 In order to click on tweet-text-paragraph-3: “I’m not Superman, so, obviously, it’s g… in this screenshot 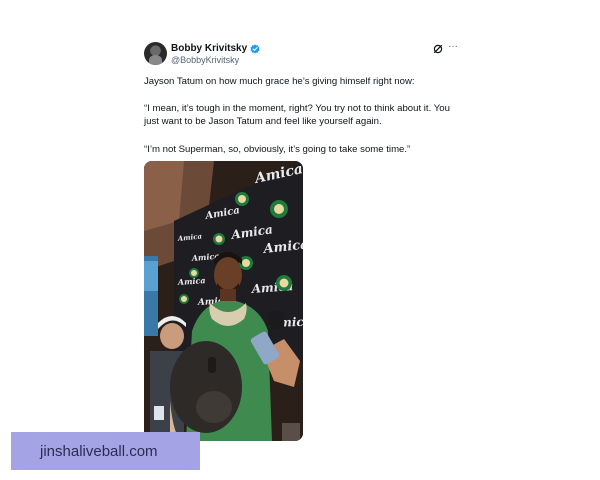, I will do `click(277, 149)`.